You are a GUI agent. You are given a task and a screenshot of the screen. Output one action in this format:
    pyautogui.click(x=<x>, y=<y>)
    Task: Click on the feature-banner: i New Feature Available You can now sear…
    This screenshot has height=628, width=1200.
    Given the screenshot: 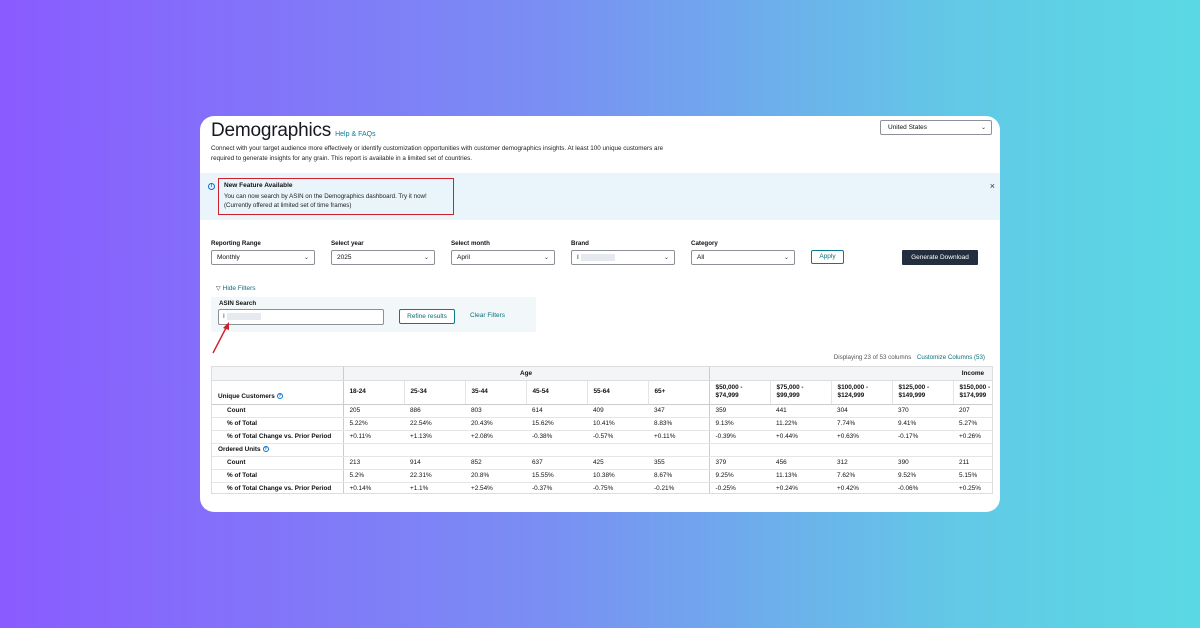 What is the action you would take?
    pyautogui.click(x=600, y=196)
    